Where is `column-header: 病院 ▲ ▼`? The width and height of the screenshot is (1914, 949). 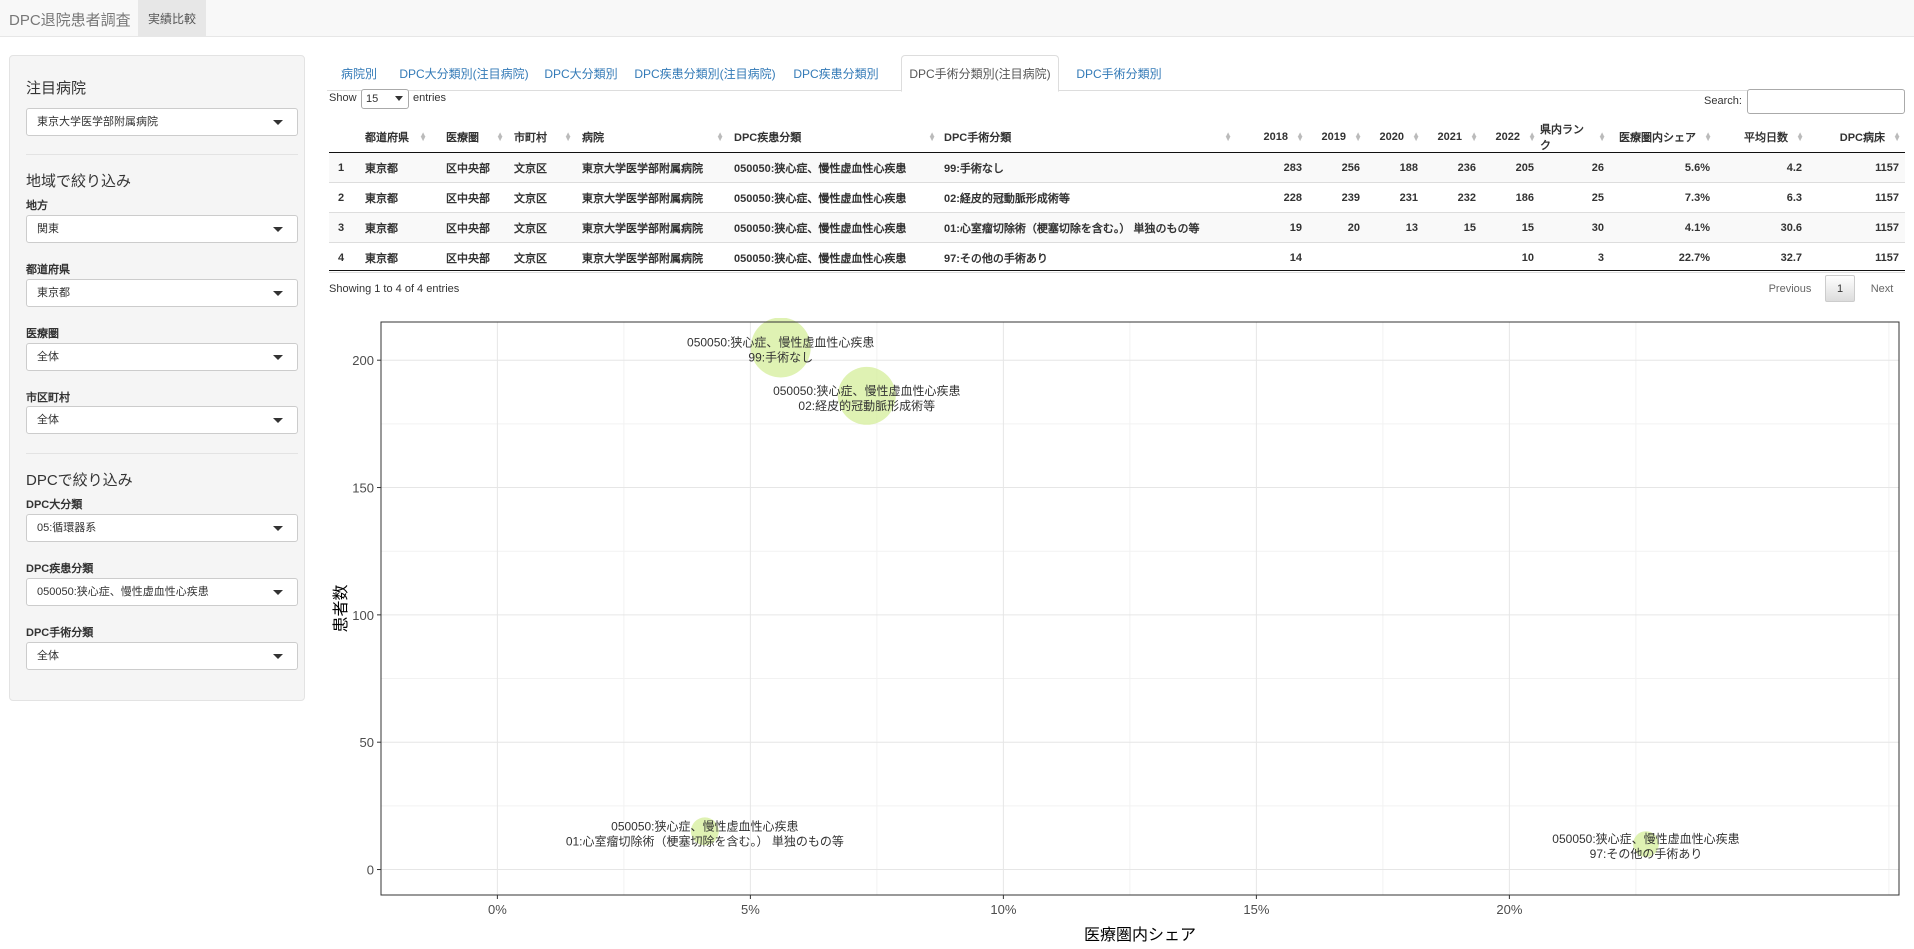 column-header: 病院 ▲ ▼ is located at coordinates (653, 137).